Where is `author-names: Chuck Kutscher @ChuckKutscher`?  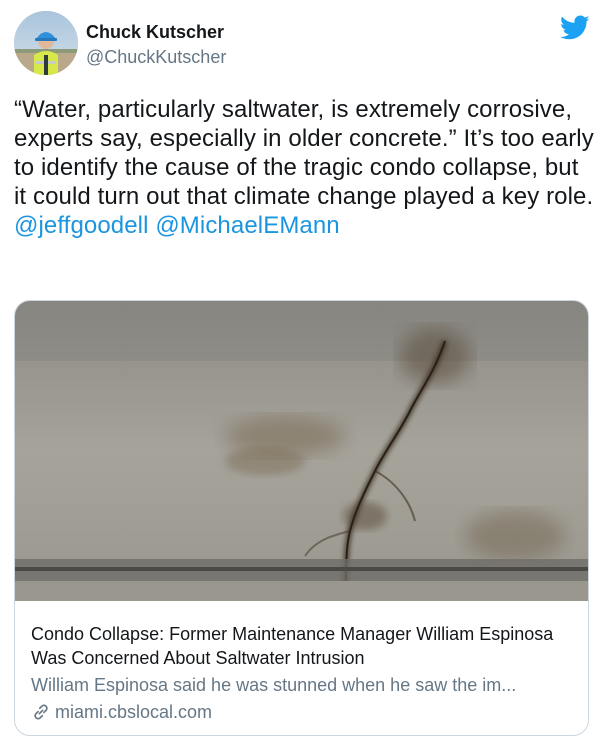
author-names: Chuck Kutscher @ChuckKutscher is located at coordinates (156, 45).